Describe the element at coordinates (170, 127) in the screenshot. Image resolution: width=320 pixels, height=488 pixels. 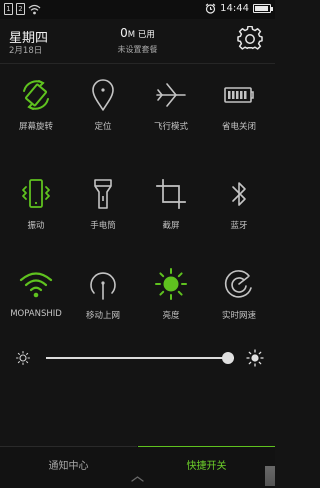
I see `tile-label: 飞行模式` at that location.